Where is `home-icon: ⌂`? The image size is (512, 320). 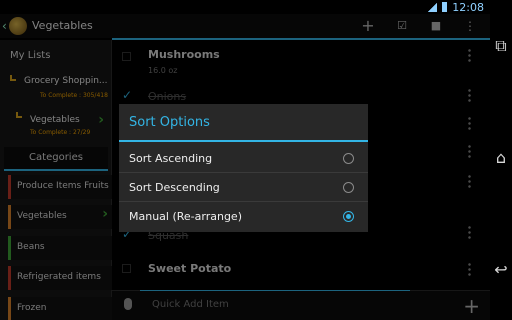 home-icon: ⌂ is located at coordinates (501, 157).